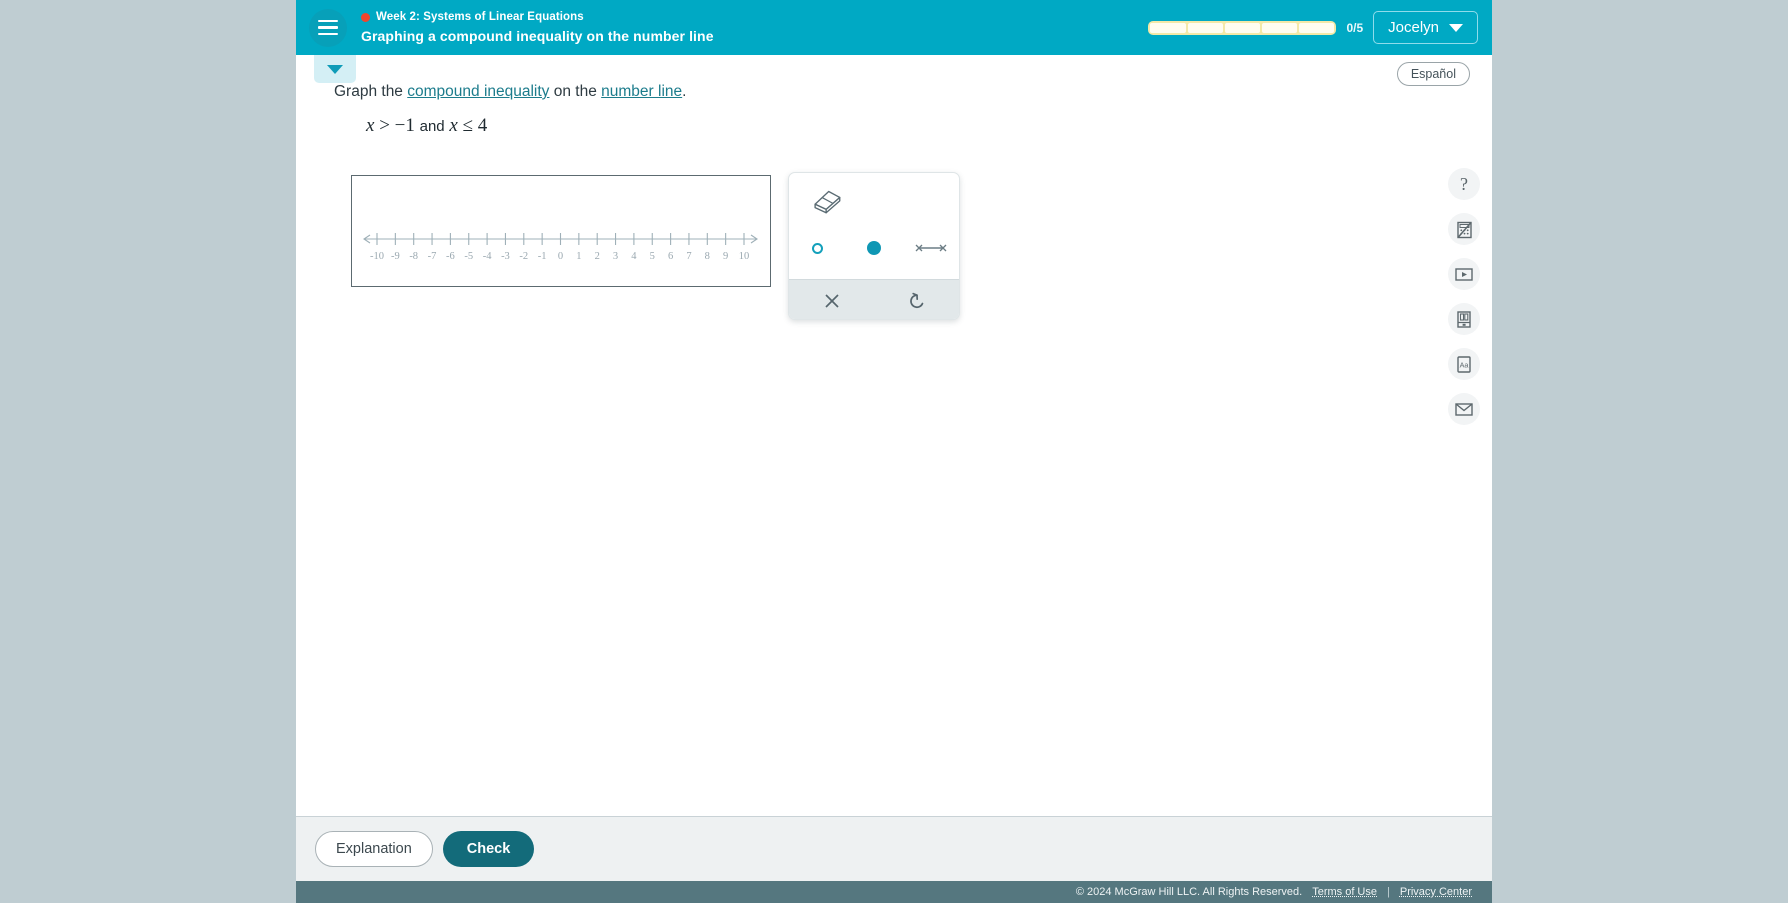 The width and height of the screenshot is (1788, 903). What do you see at coordinates (560, 256) in the screenshot?
I see `svg-text: 0` at bounding box center [560, 256].